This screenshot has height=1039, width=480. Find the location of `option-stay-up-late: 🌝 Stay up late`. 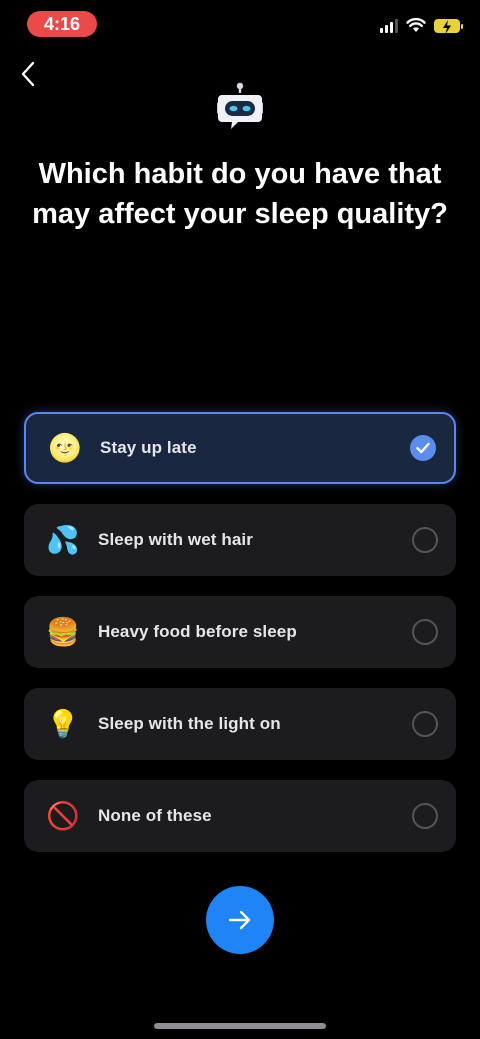

option-stay-up-late: 🌝 Stay up late is located at coordinates (240, 448).